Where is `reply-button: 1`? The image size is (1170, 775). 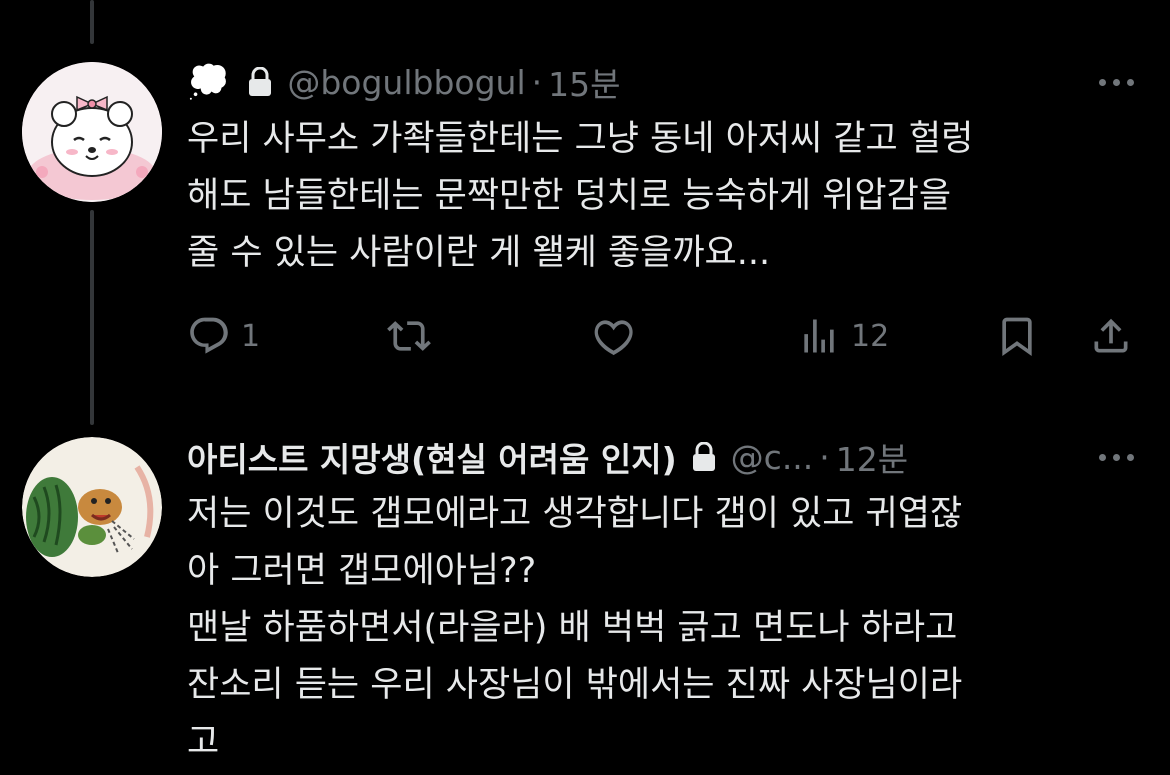
reply-button: 1 is located at coordinates (223, 336).